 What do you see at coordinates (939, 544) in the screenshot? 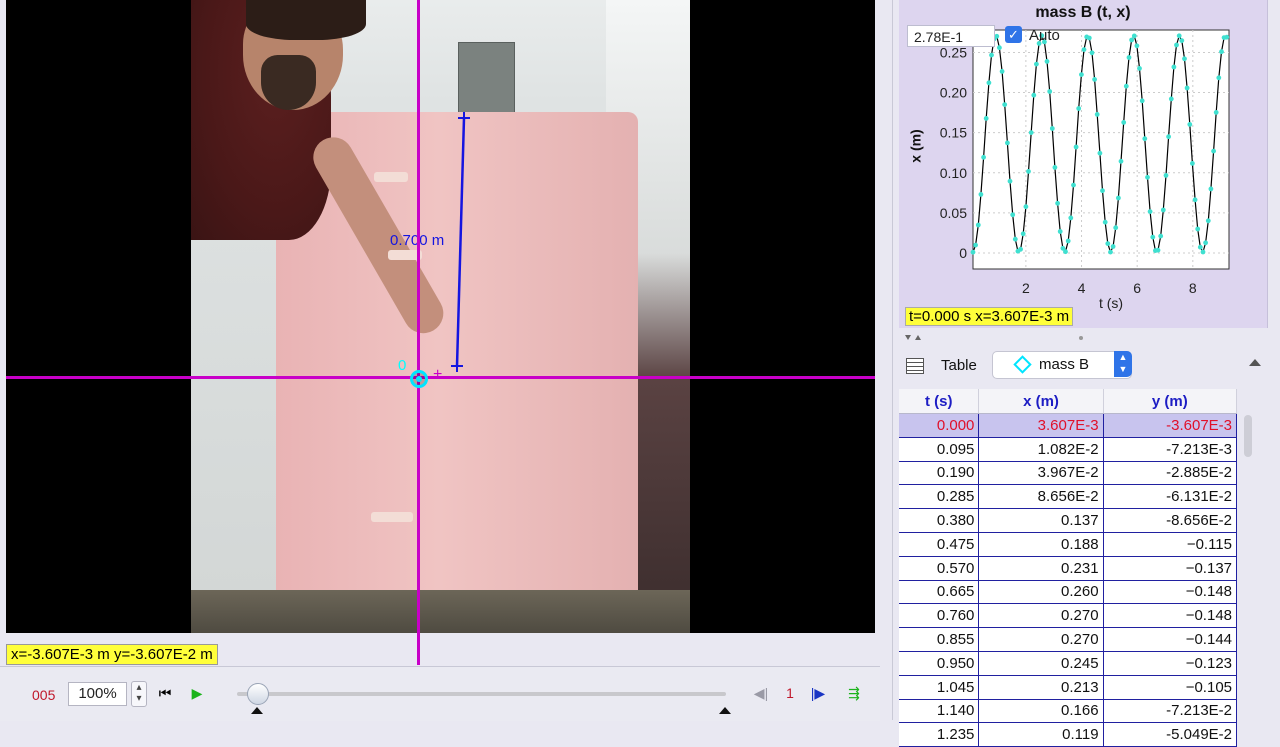
I see `cell-t: 0.475` at bounding box center [939, 544].